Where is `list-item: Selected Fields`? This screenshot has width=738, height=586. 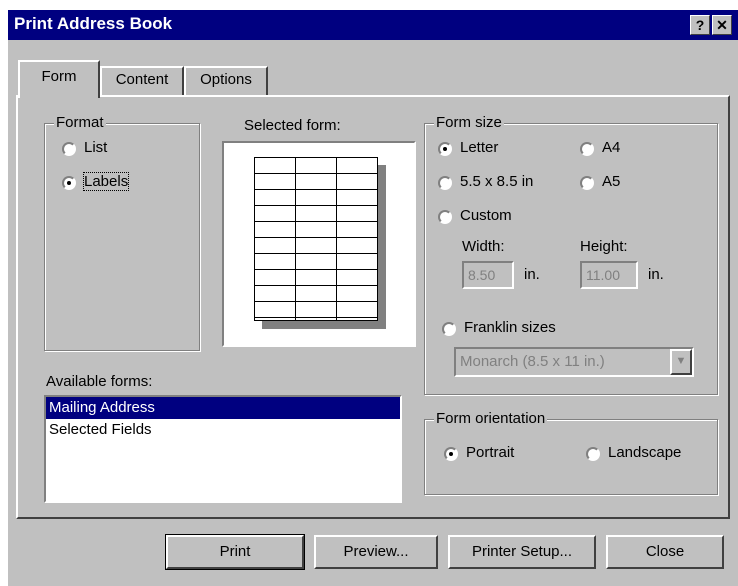 list-item: Selected Fields is located at coordinates (223, 430).